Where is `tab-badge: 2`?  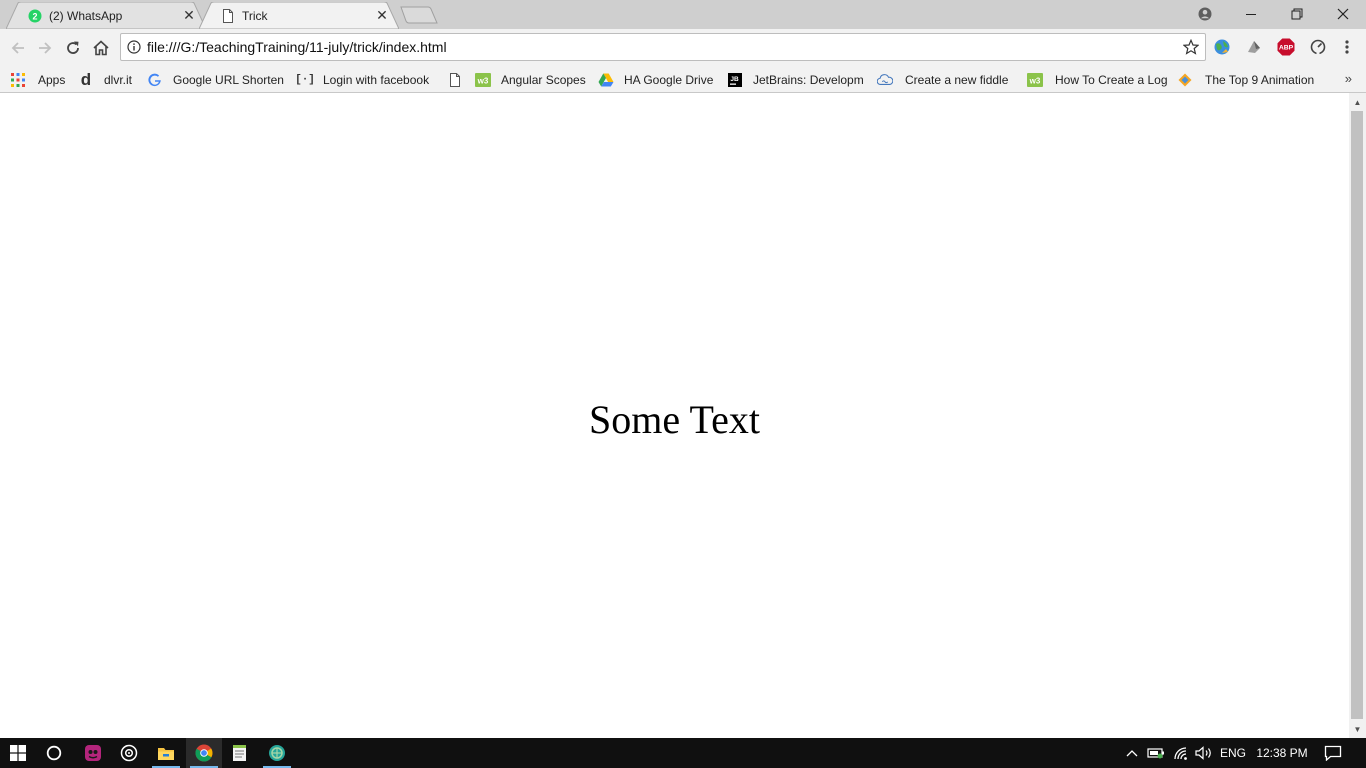
tab-badge: 2 is located at coordinates (34, 16).